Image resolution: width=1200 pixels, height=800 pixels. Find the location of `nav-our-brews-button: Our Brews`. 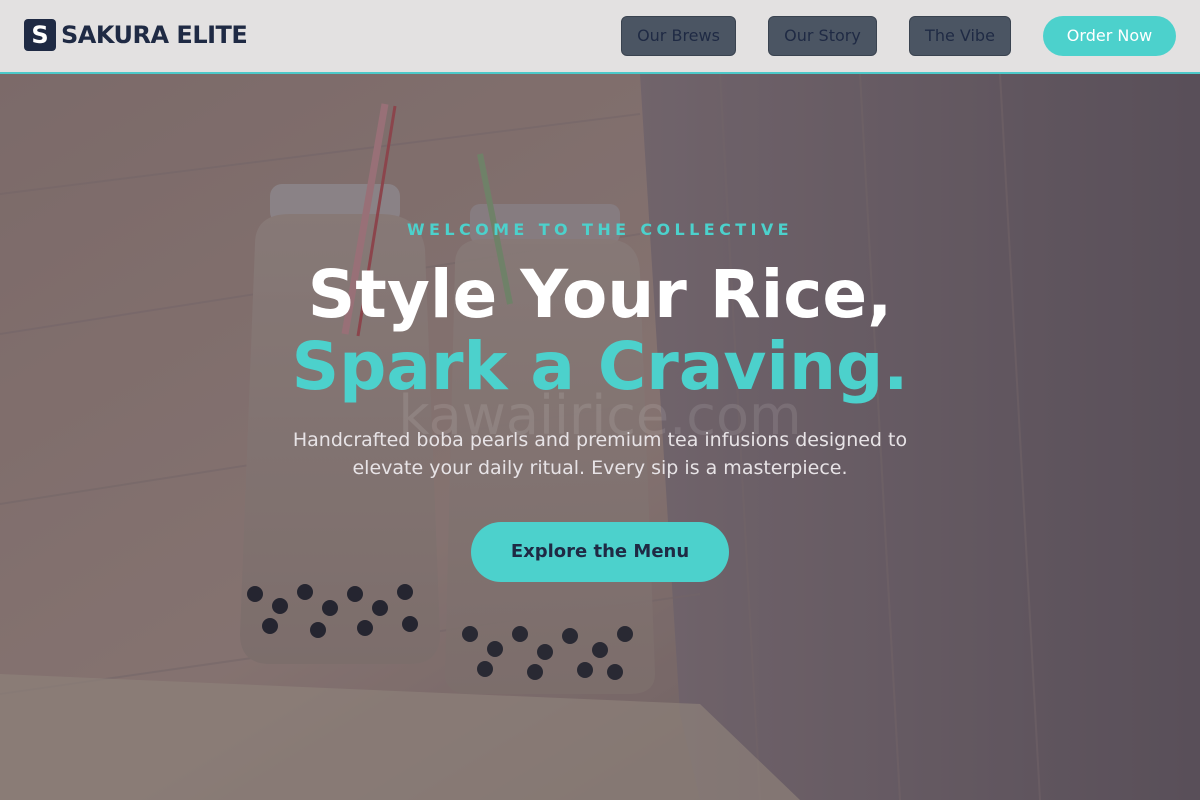

nav-our-brews-button: Our Brews is located at coordinates (678, 36).